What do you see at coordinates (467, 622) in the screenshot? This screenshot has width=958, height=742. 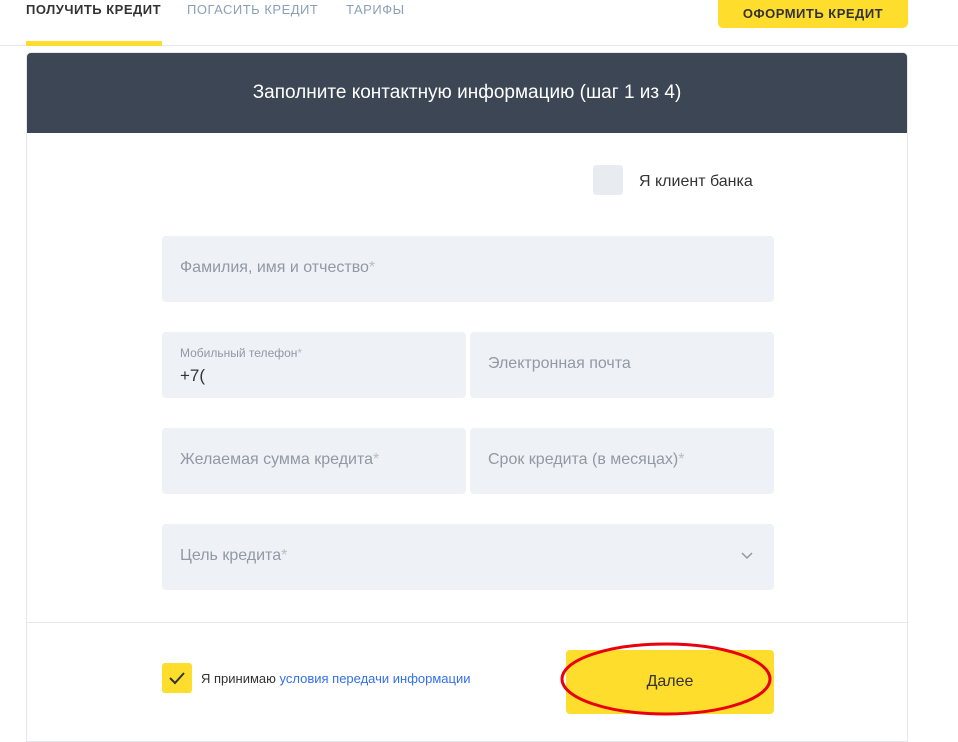 I see `form-divider` at bounding box center [467, 622].